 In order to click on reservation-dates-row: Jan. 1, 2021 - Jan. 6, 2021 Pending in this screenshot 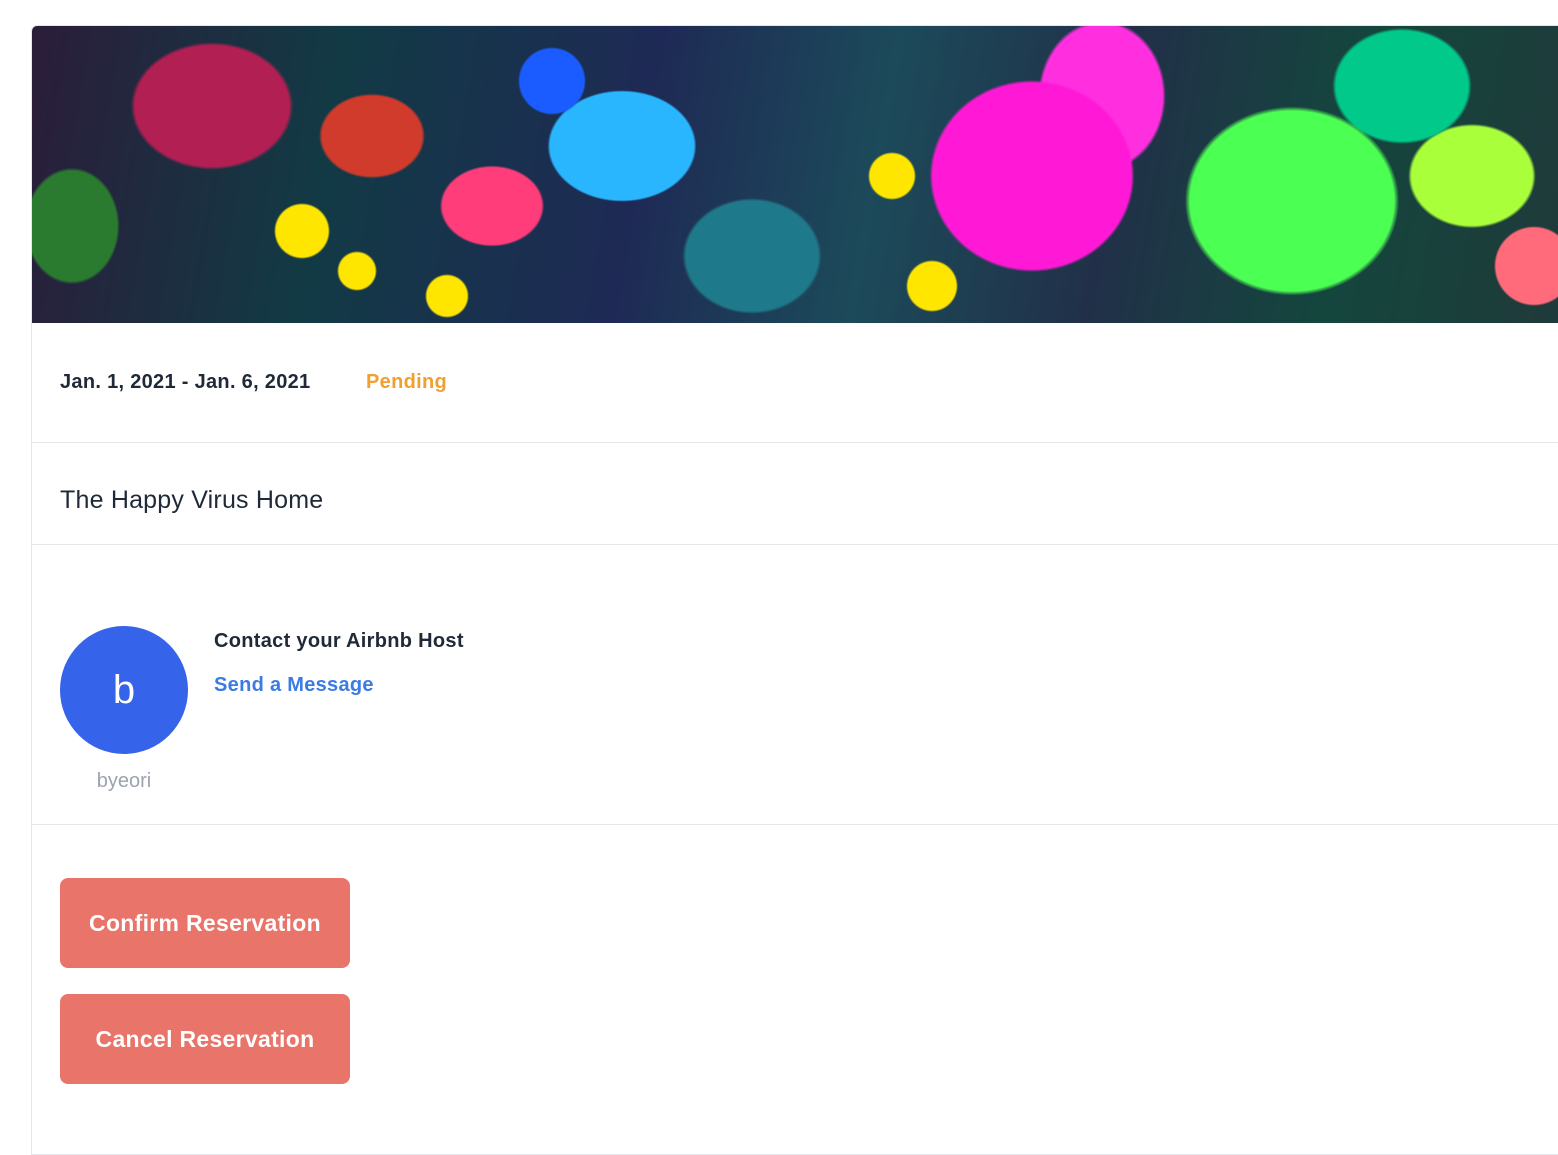, I will do `click(795, 383)`.